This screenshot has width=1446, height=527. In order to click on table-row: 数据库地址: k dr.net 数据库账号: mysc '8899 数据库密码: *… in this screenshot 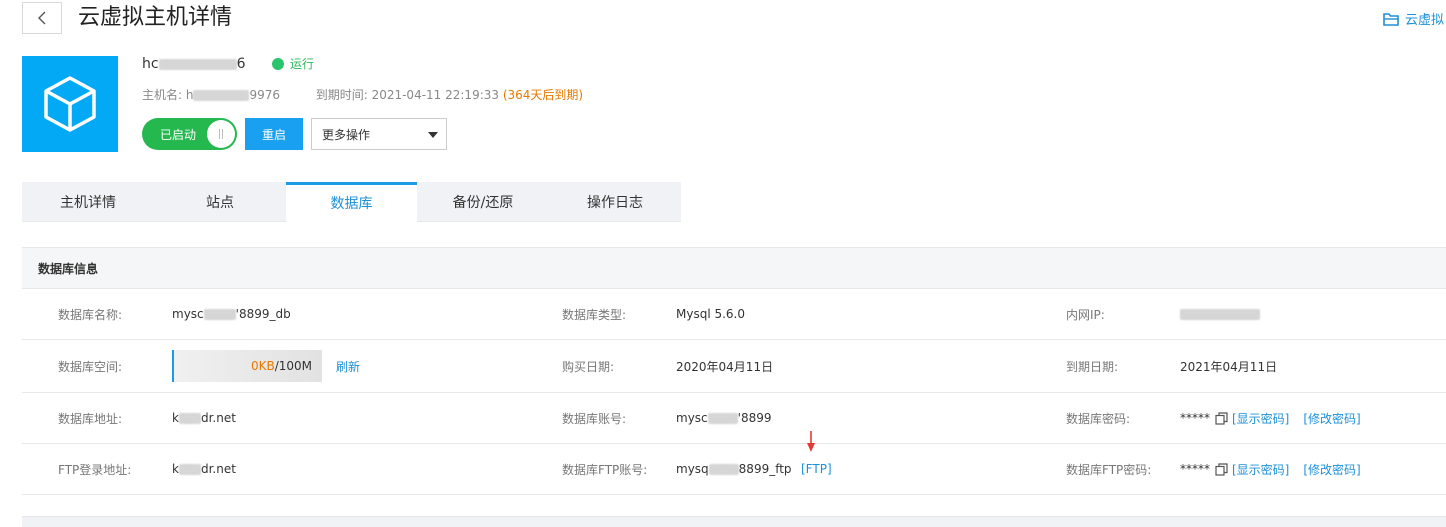, I will do `click(734, 418)`.